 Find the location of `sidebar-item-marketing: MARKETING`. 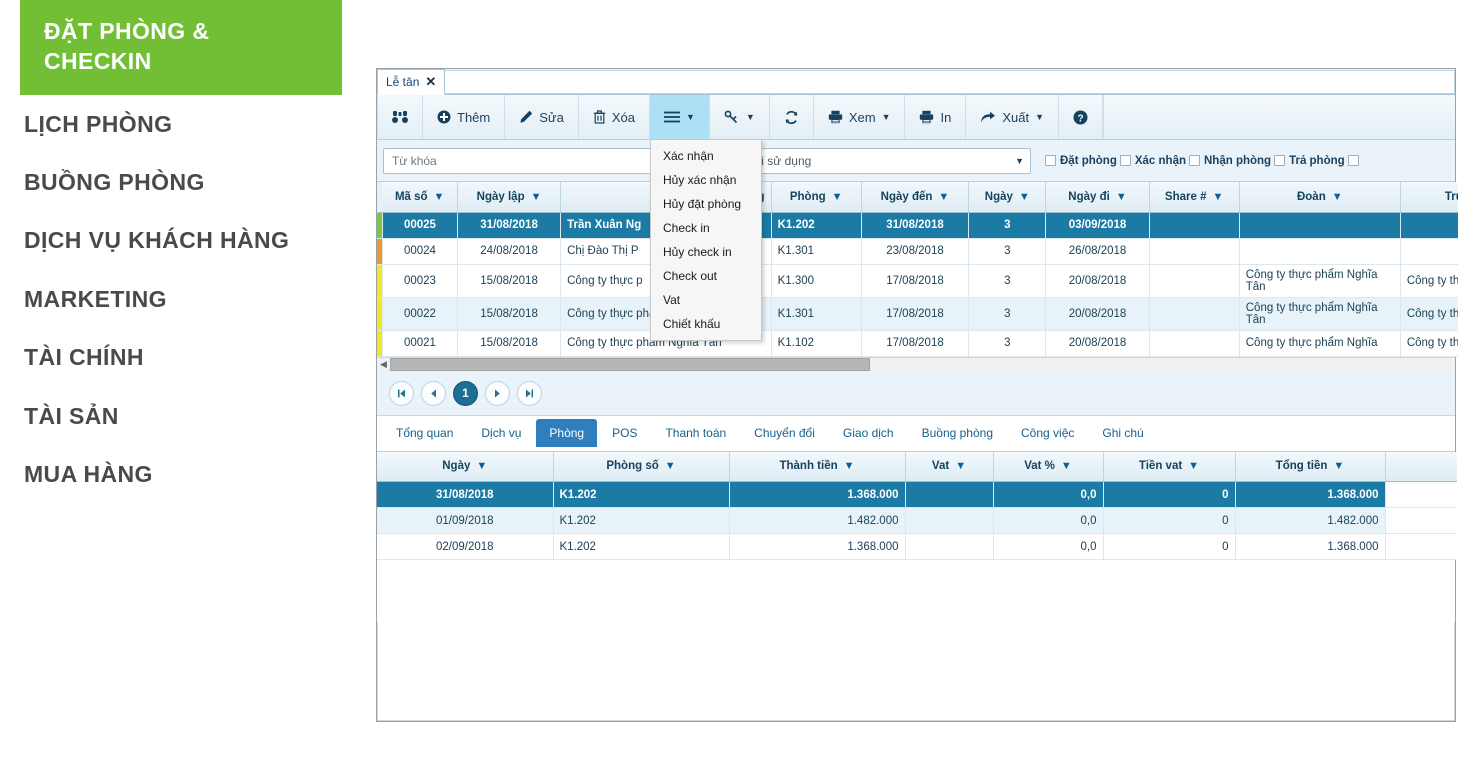

sidebar-item-marketing: MARKETING is located at coordinates (180, 299).